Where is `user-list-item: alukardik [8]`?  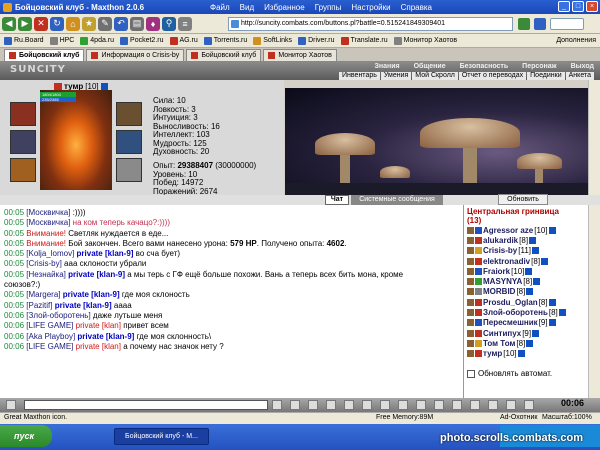 user-list-item: alukardik [8] is located at coordinates (526, 240).